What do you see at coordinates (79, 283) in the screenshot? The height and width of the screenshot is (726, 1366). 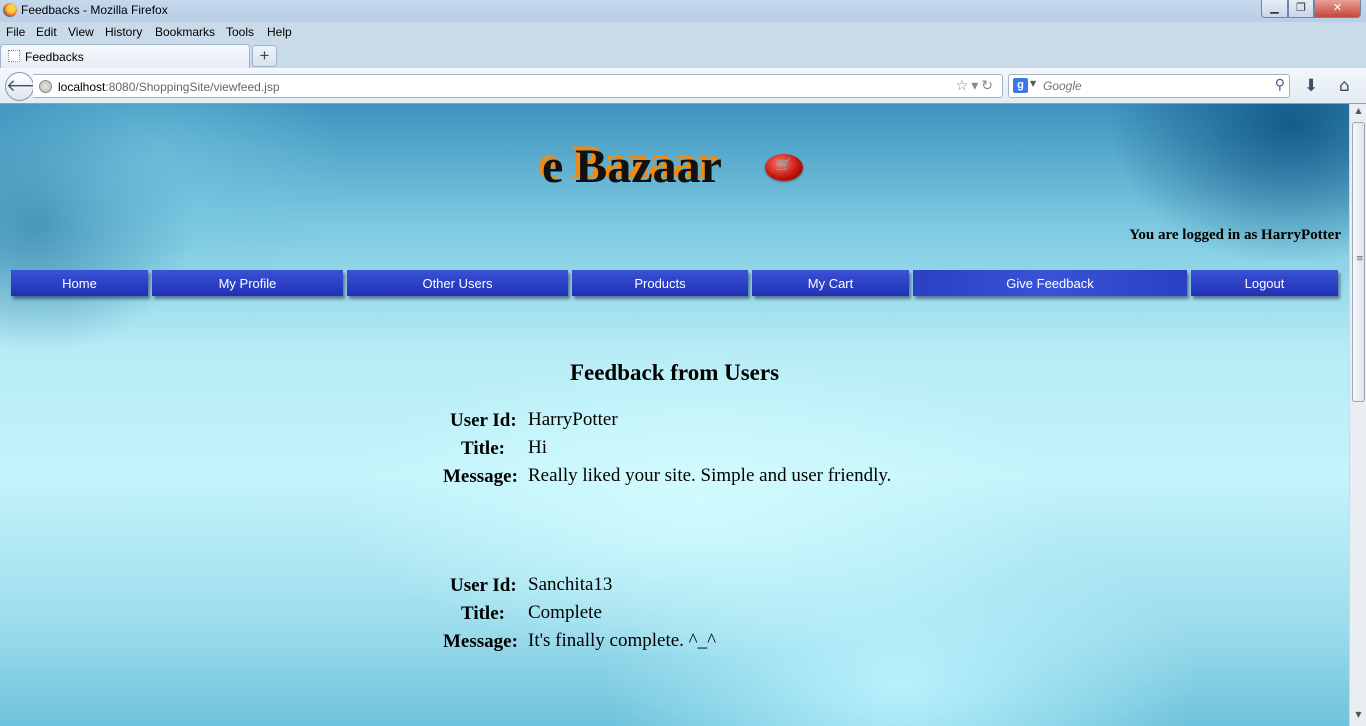 I see `nav-home: Home` at bounding box center [79, 283].